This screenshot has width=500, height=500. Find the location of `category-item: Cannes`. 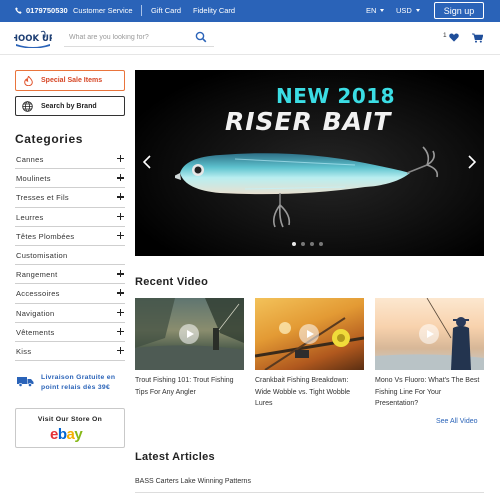

category-item: Cannes is located at coordinates (70, 160).